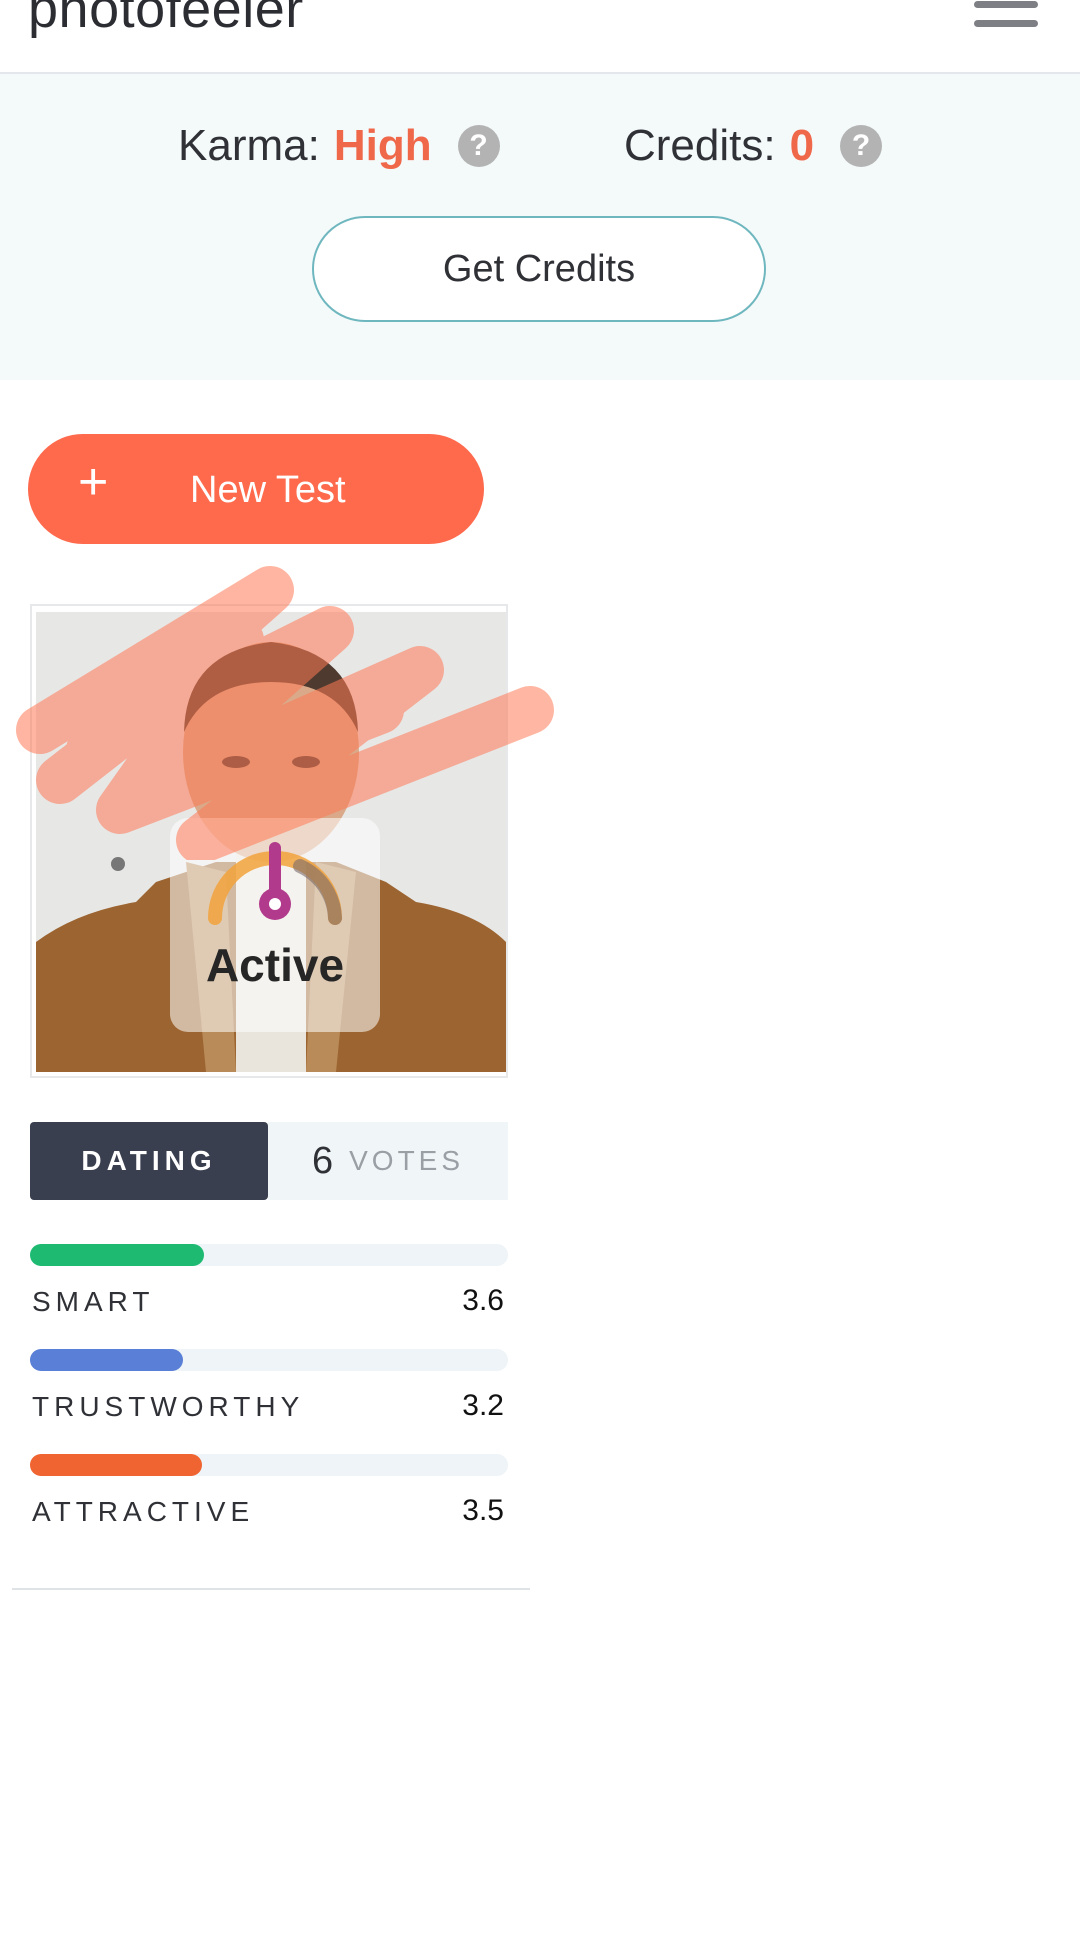 This screenshot has height=1952, width=1080. Describe the element at coordinates (407, 1160) in the screenshot. I see `votes-label: VOTES` at that location.